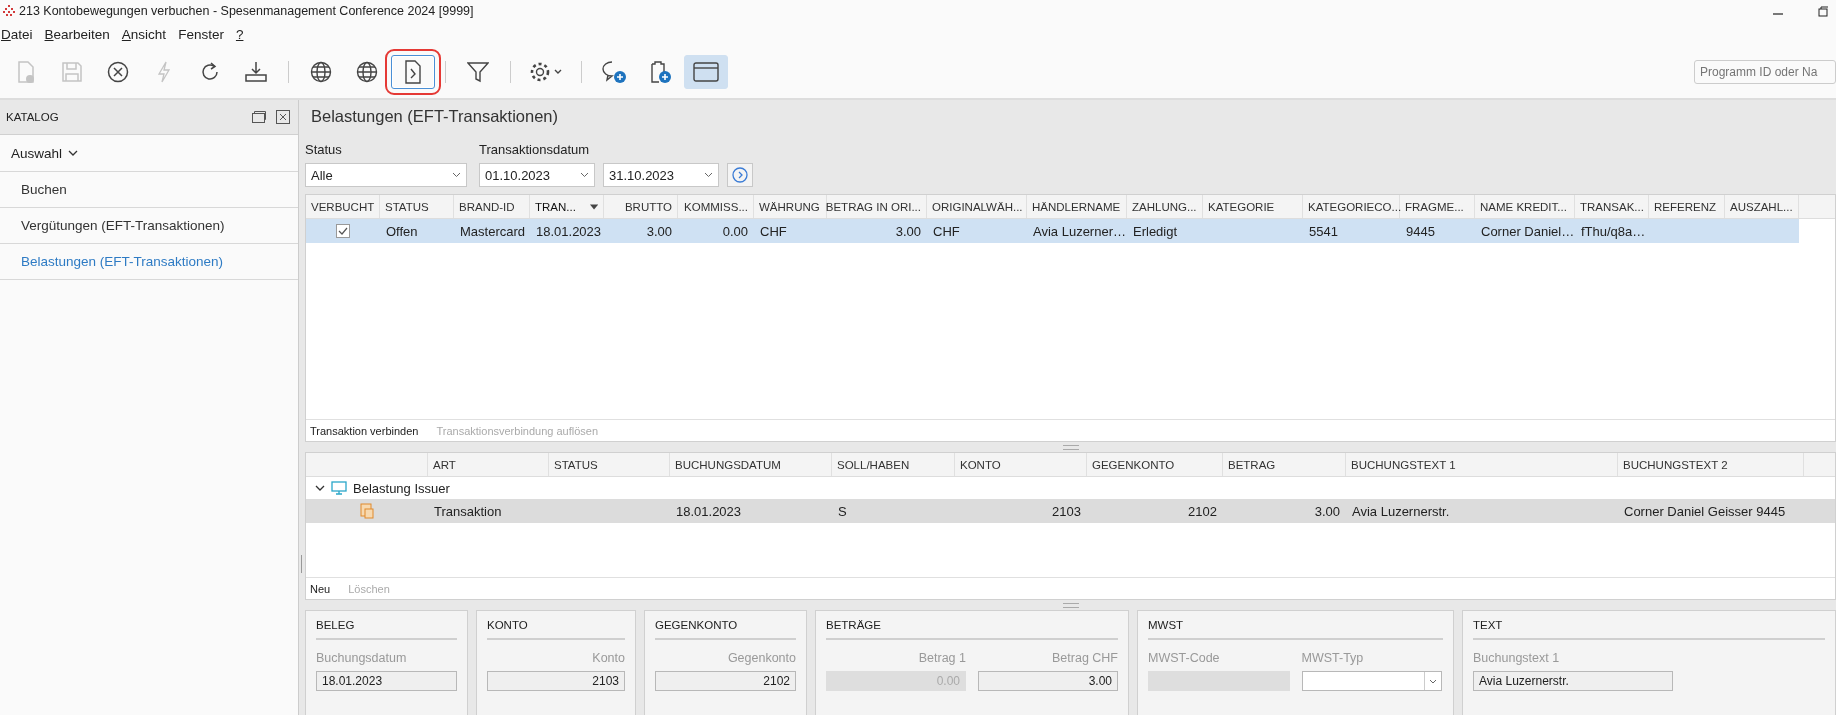  I want to click on table-row: Transaktion 18.01.2023 S 2103 2102 3.00 Avia Luzernerstr. Corner Daniel Geisser 9445, so click(1070, 511).